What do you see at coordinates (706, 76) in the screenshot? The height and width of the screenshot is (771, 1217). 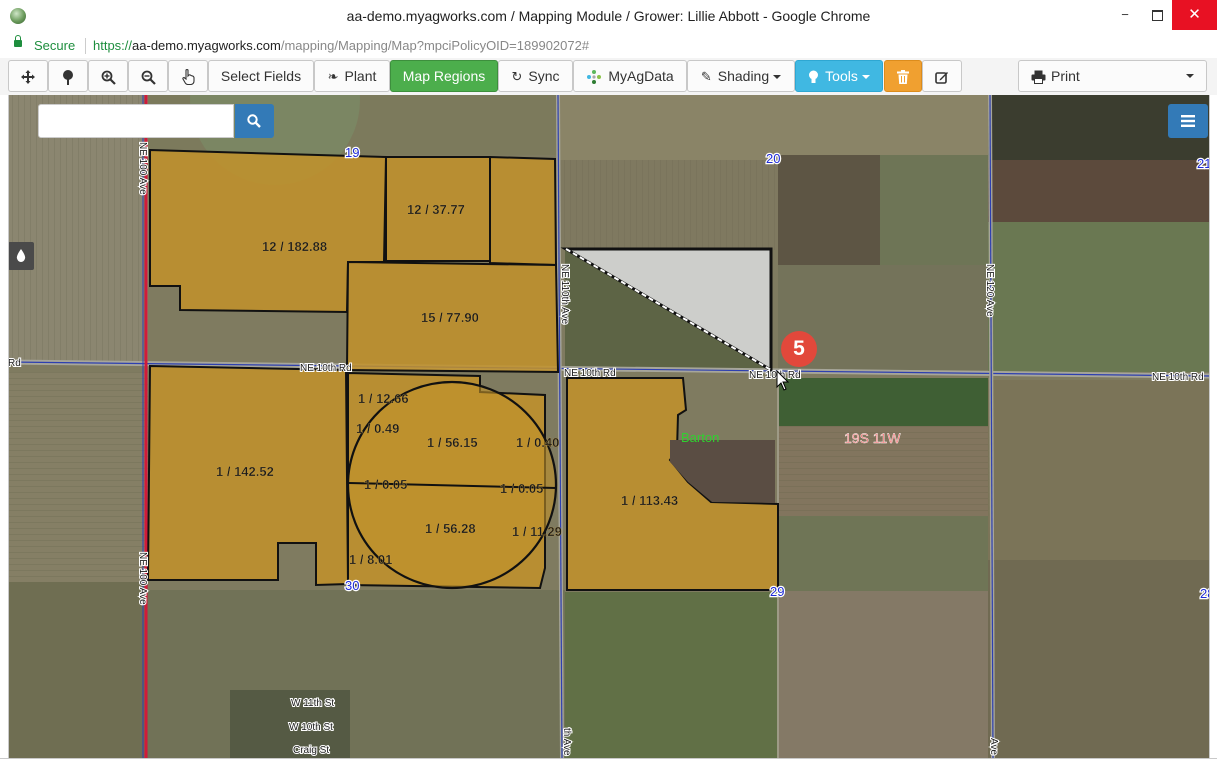 I see `pencil-icon: ✎` at bounding box center [706, 76].